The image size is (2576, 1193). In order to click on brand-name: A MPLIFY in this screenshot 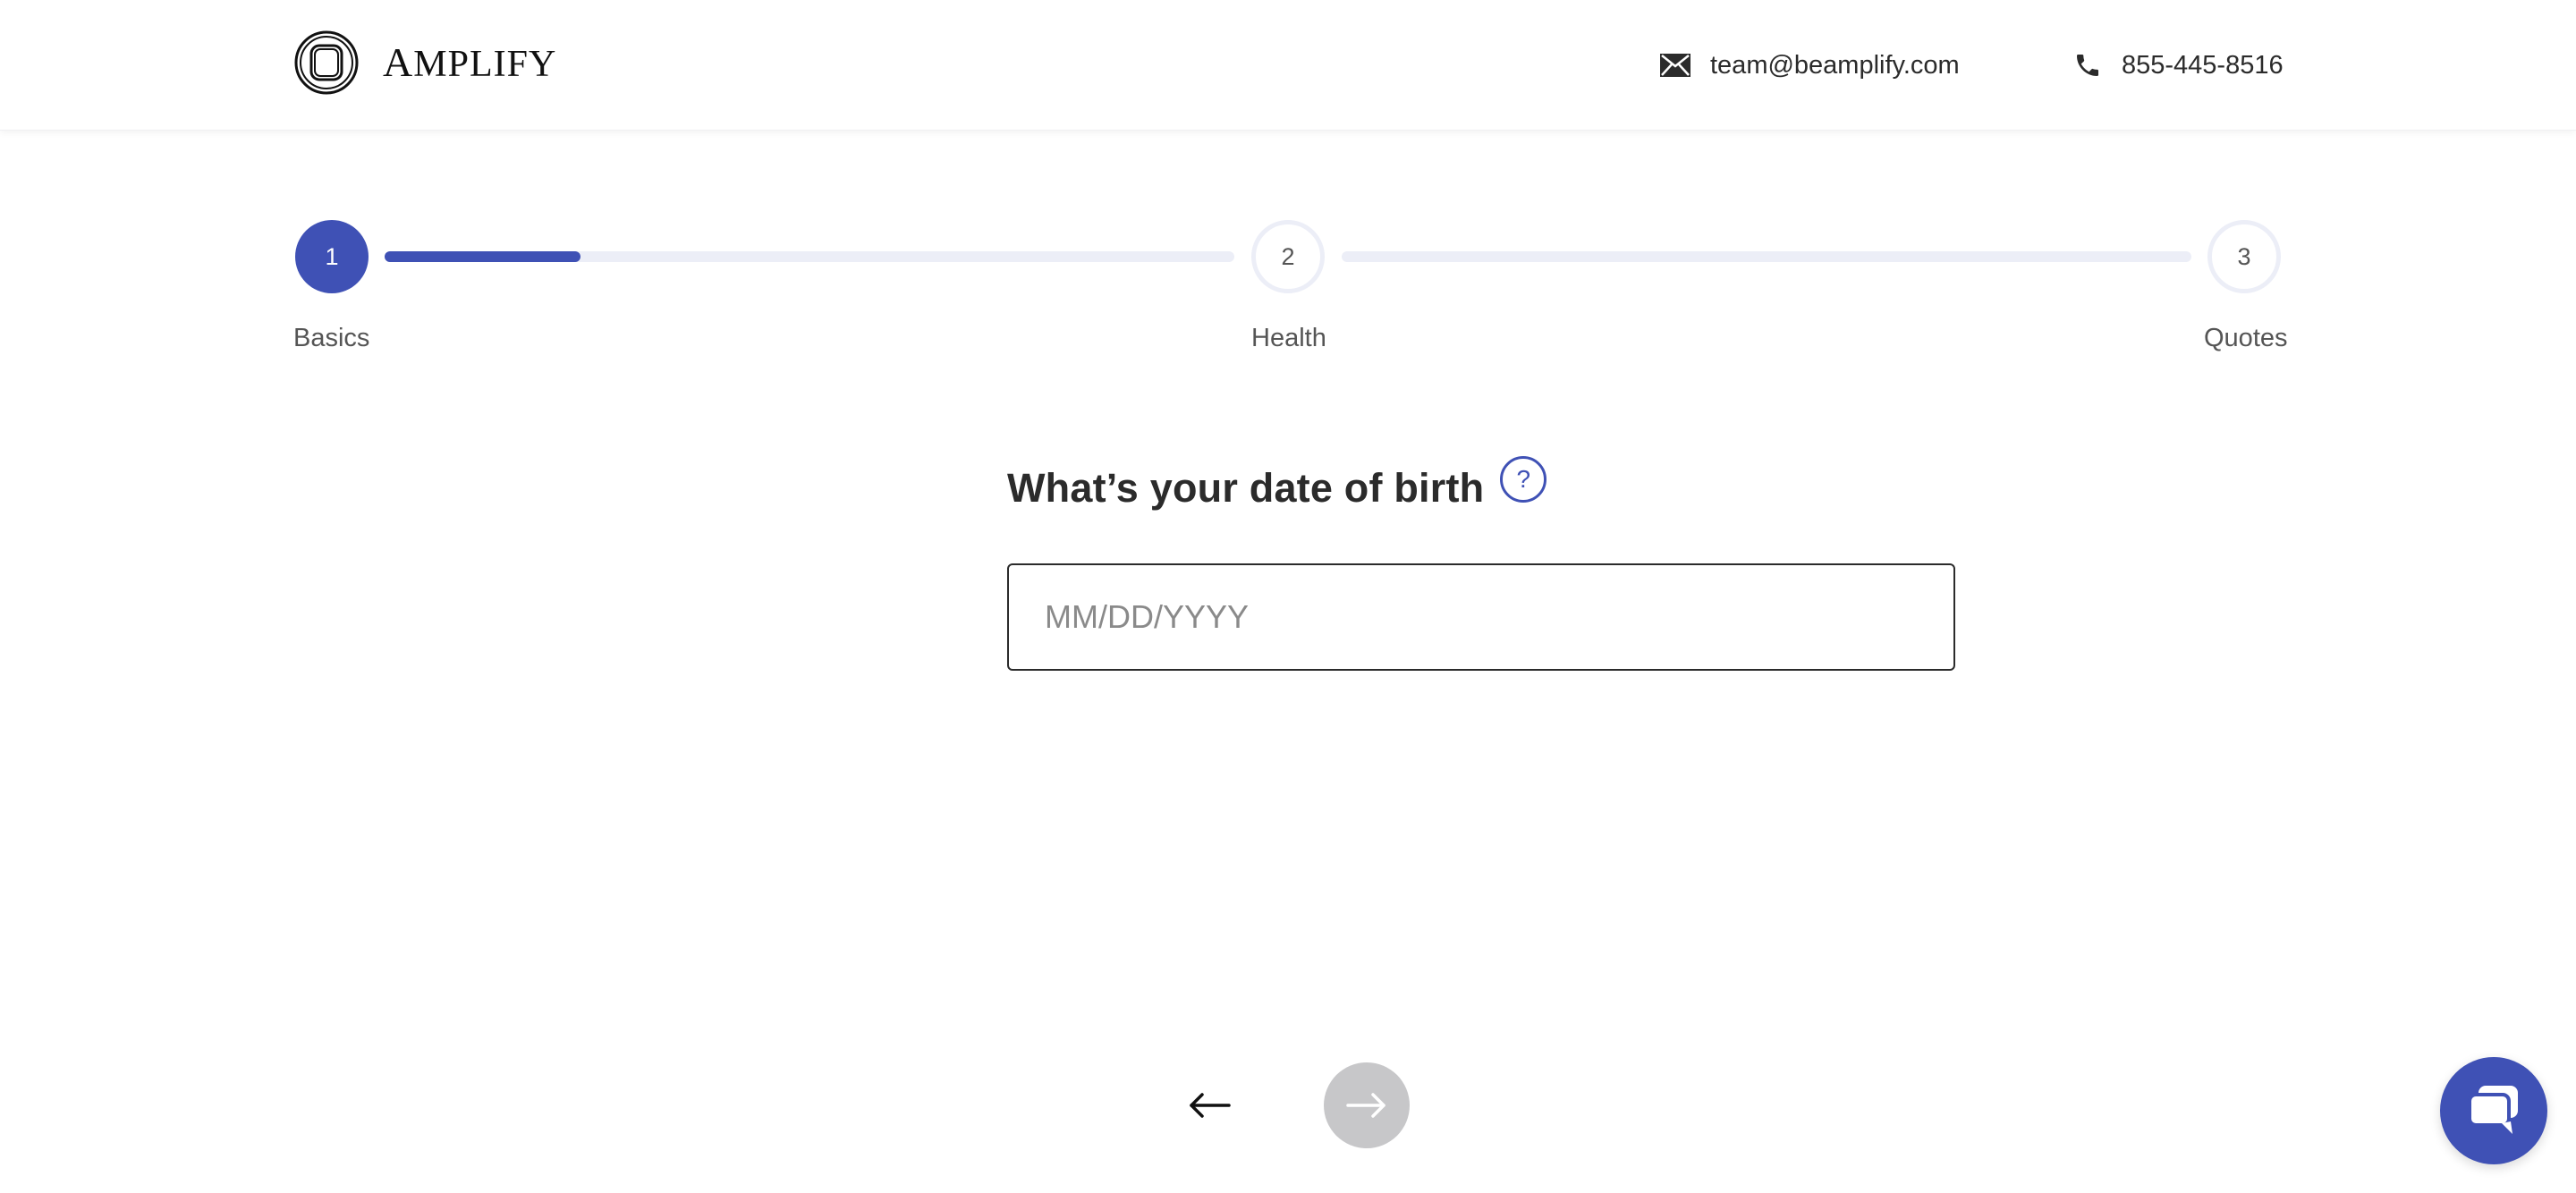, I will do `click(470, 62)`.